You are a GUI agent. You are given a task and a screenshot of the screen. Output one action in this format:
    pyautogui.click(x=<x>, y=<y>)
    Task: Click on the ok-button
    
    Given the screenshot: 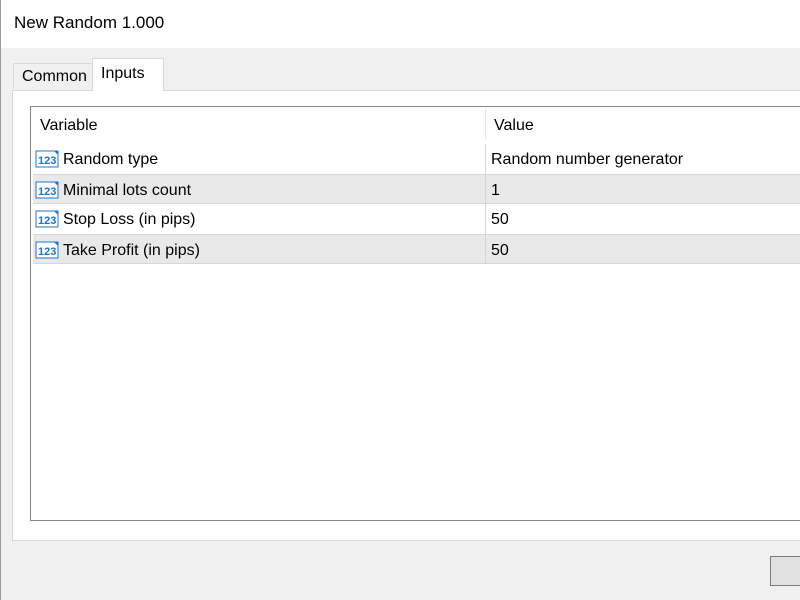 What is the action you would take?
    pyautogui.click(x=785, y=571)
    